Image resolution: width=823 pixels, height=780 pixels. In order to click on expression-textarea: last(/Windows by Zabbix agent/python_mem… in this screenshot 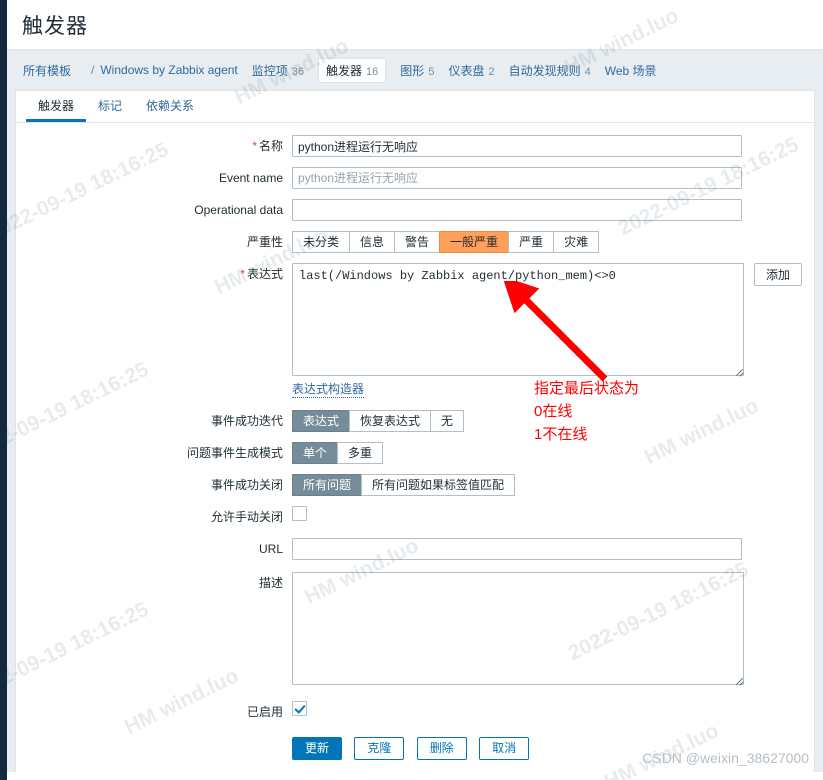, I will do `click(518, 319)`.